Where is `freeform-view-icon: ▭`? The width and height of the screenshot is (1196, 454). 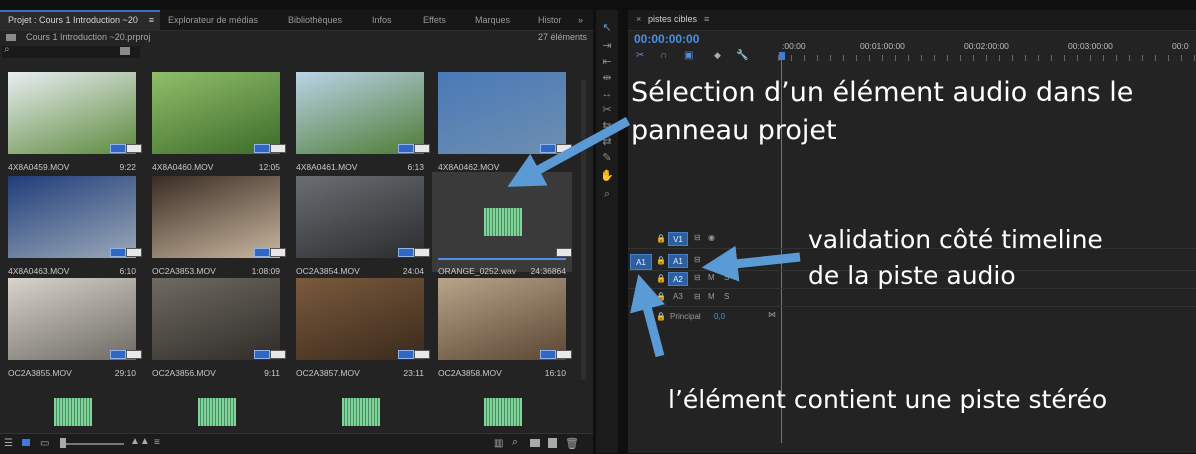 freeform-view-icon: ▭ is located at coordinates (44, 443).